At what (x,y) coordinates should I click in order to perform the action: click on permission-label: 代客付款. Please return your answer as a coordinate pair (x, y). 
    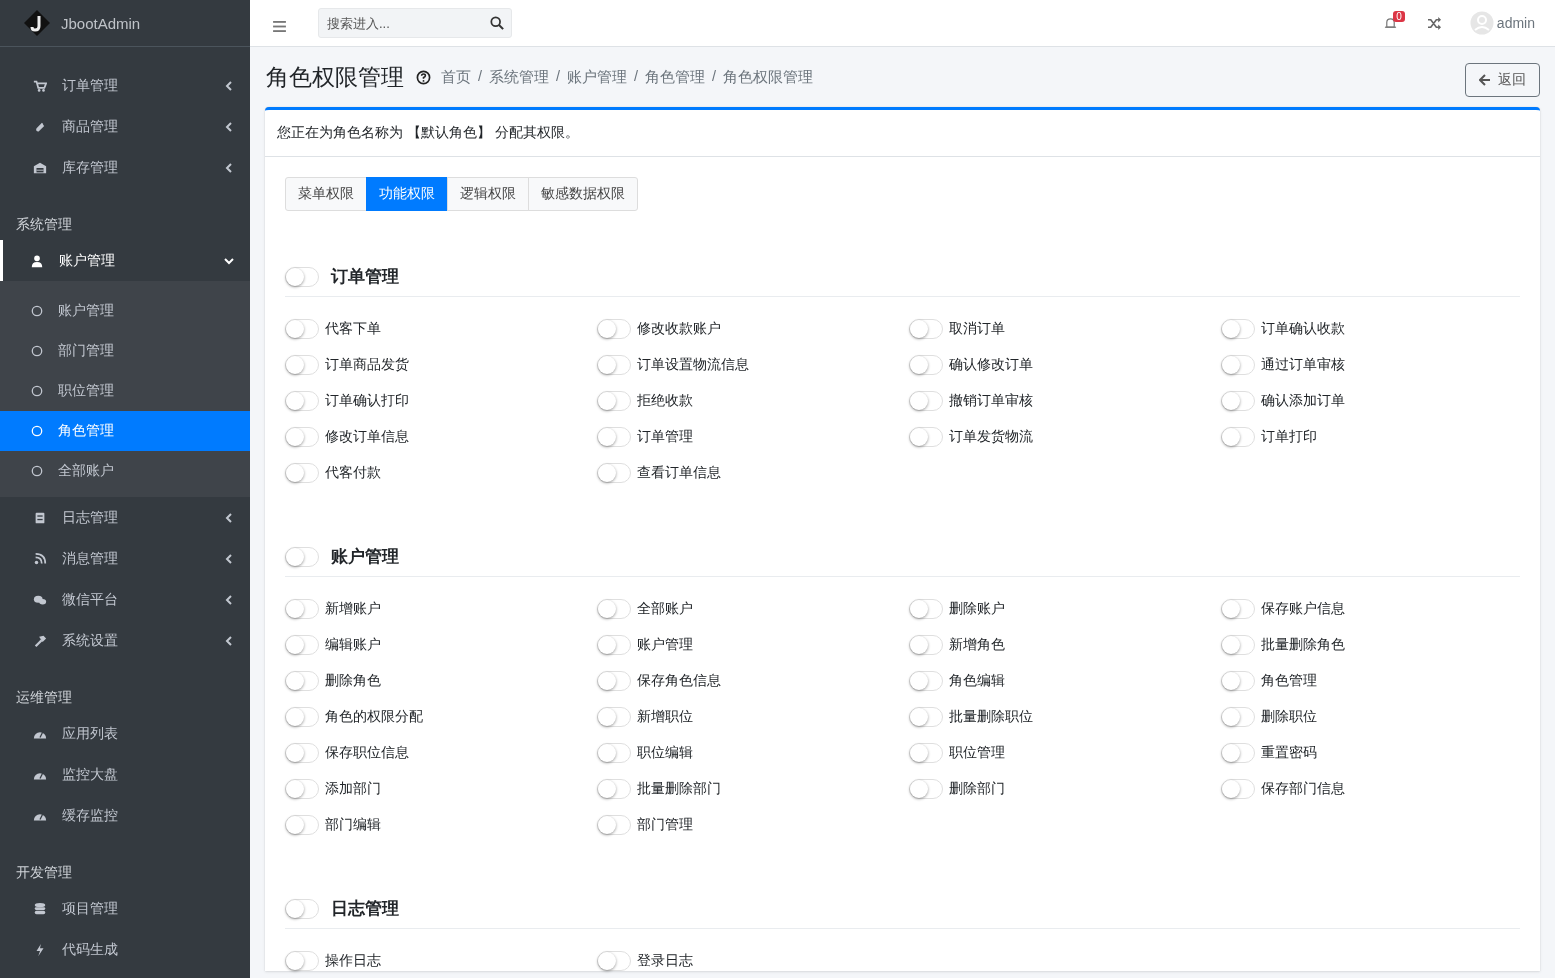
    Looking at the image, I should click on (353, 473).